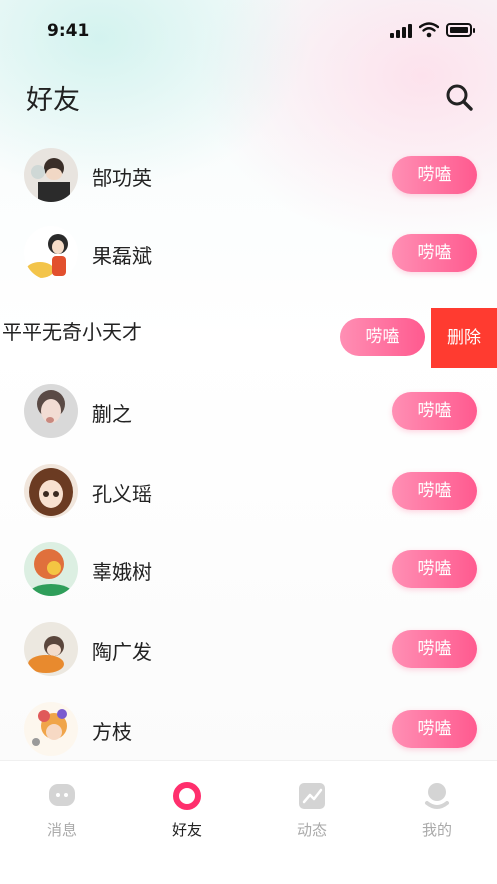  I want to click on search-icon, so click(459, 97).